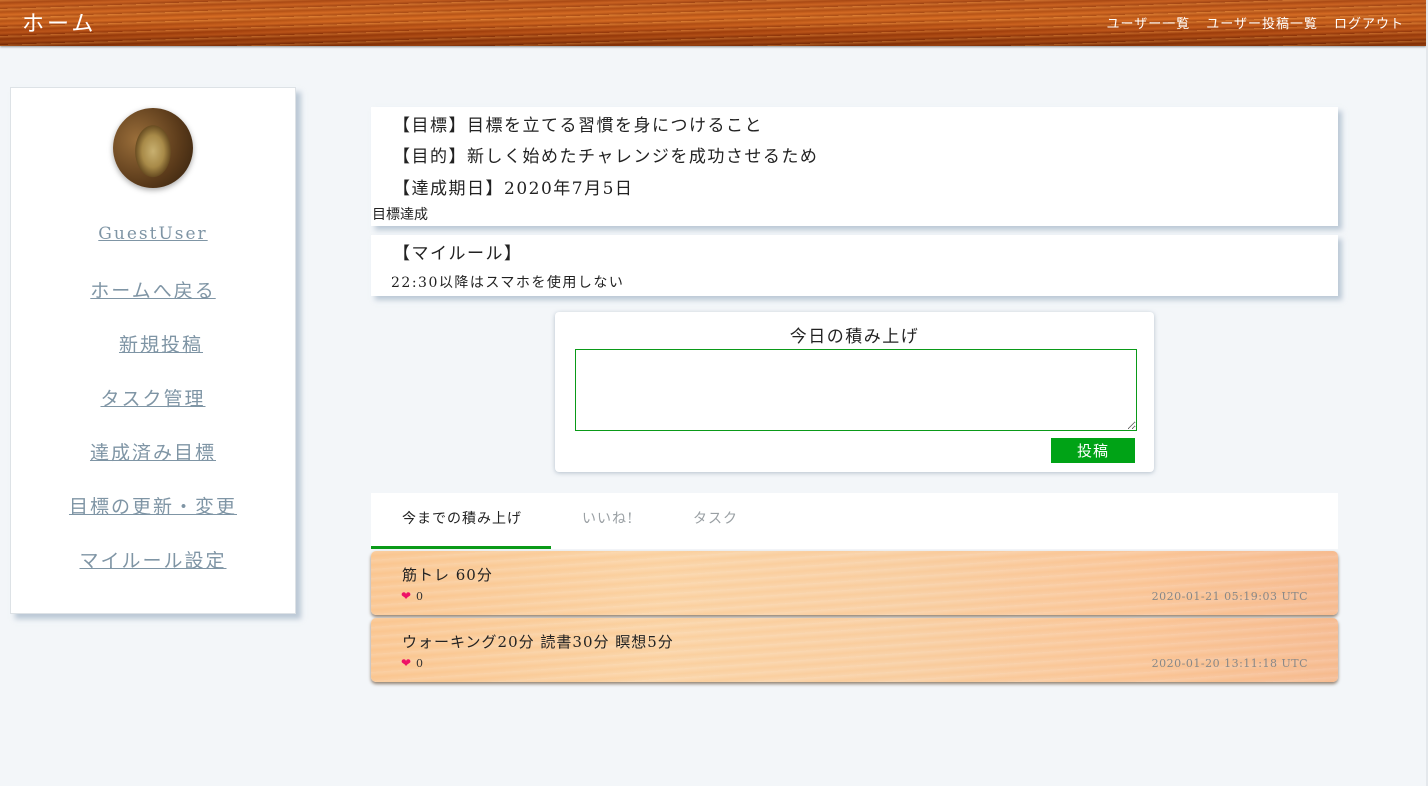 This screenshot has height=786, width=1428. Describe the element at coordinates (59, 22) in the screenshot. I see `page-title: ホーム` at that location.